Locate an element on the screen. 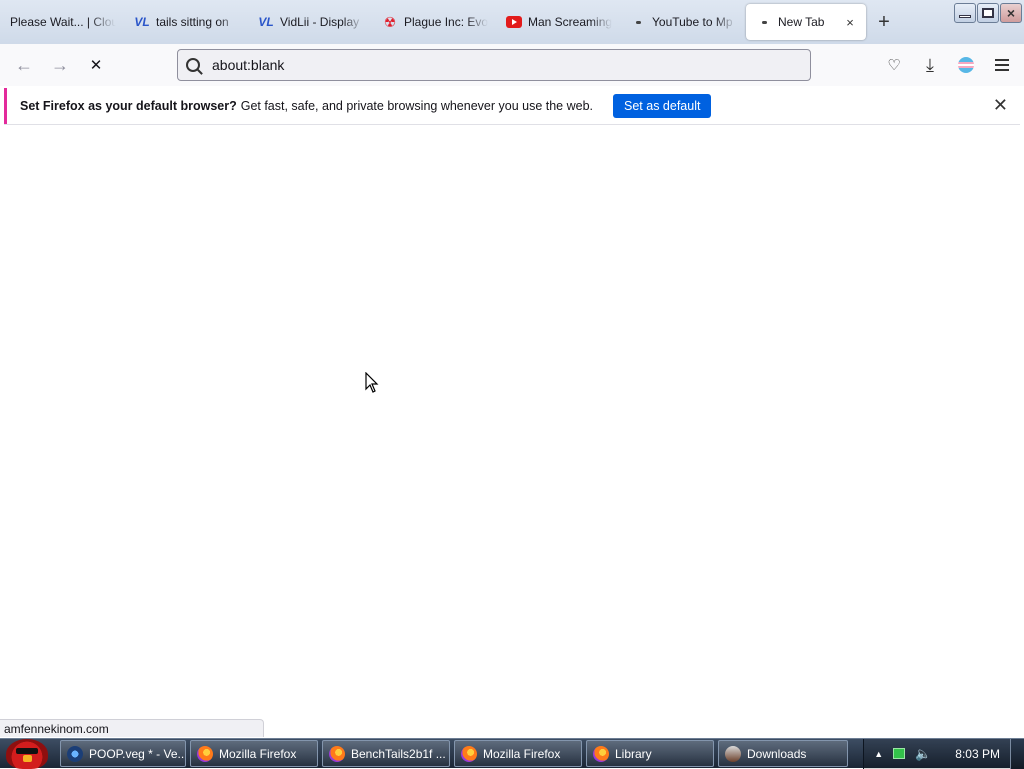  pocket-icon: ♡ is located at coordinates (894, 65).